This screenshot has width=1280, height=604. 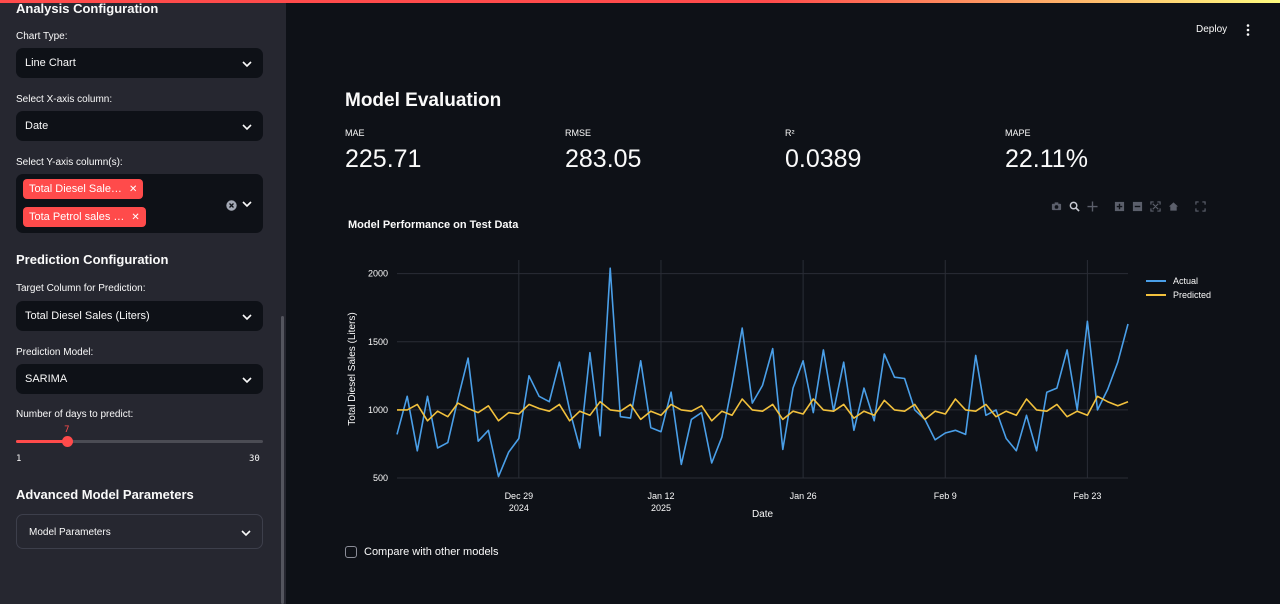 What do you see at coordinates (1248, 30) in the screenshot?
I see `more-options-icon` at bounding box center [1248, 30].